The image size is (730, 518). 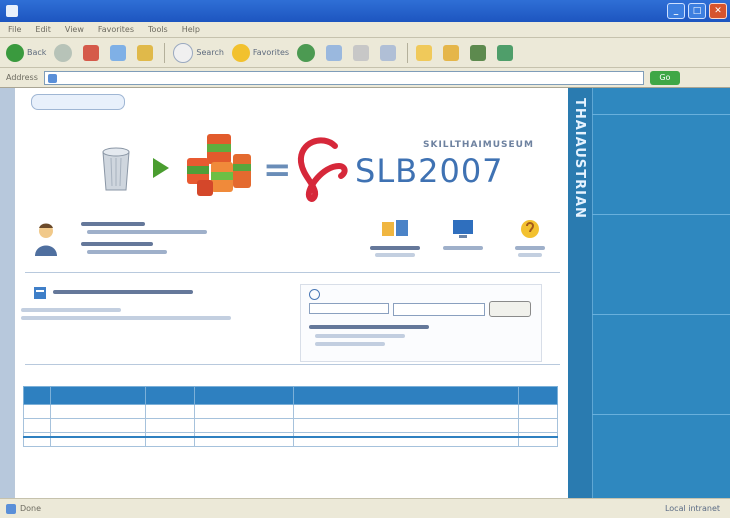 I want to click on logo-subtitle: SKILLTHAIMUSEUM, so click(x=478, y=145).